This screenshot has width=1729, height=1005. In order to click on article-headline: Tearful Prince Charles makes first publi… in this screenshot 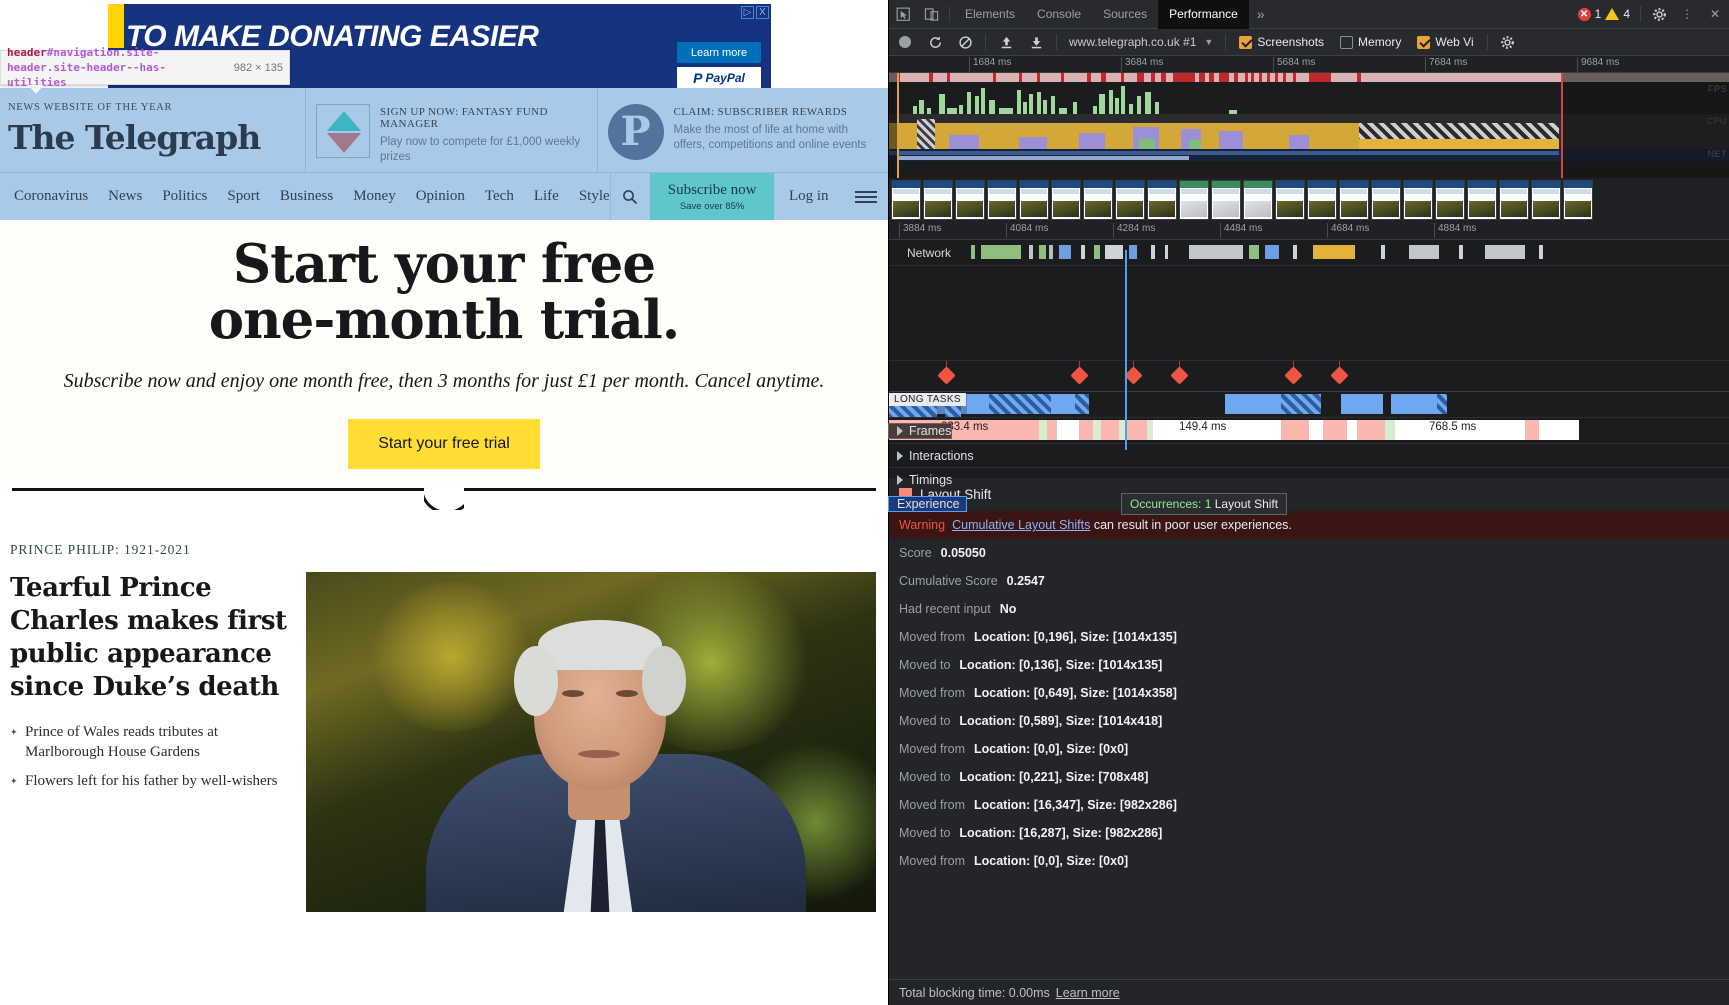, I will do `click(149, 638)`.